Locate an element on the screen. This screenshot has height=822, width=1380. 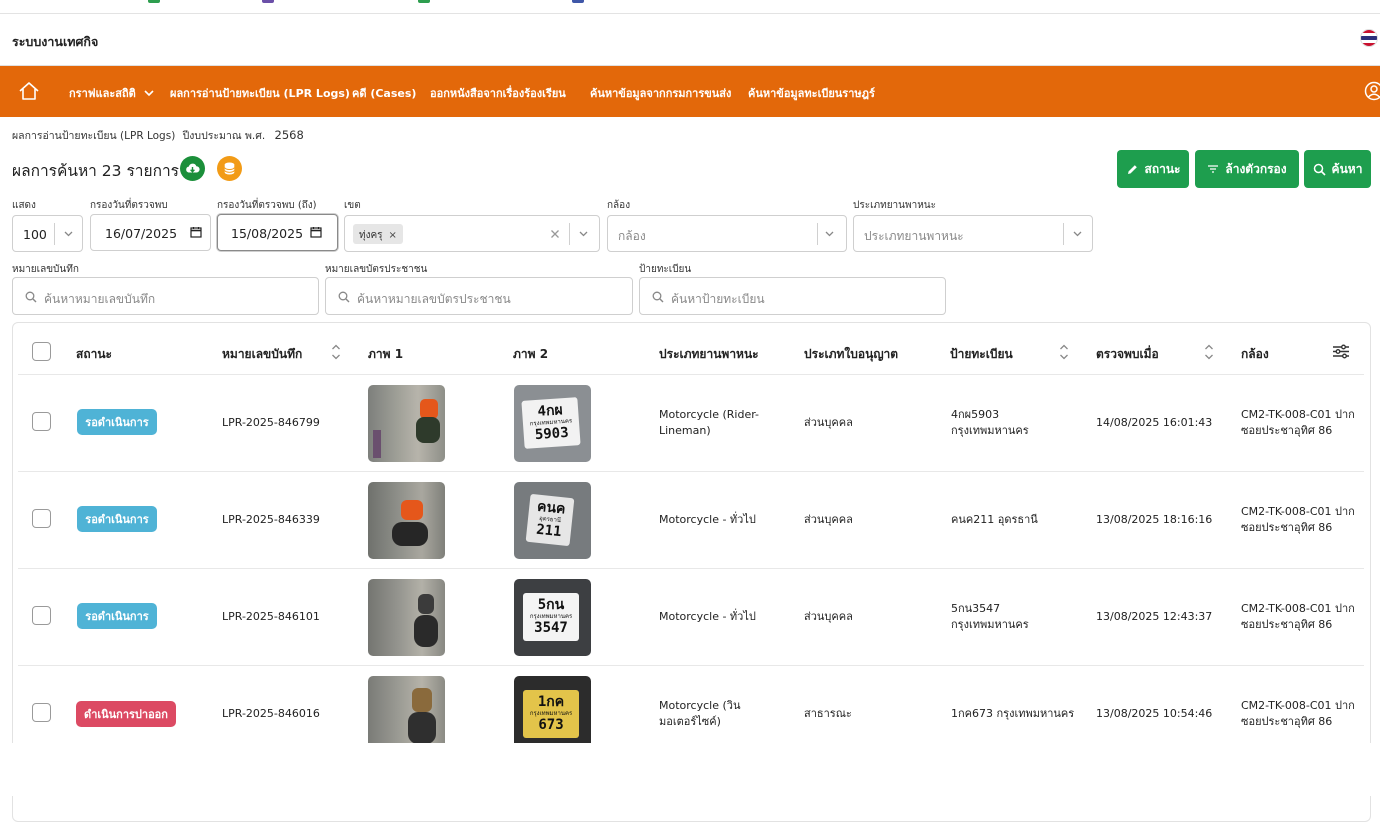
plate-photo-thumbnail: 4กผ กรุงเทพมหานคร 5903 is located at coordinates (552, 423).